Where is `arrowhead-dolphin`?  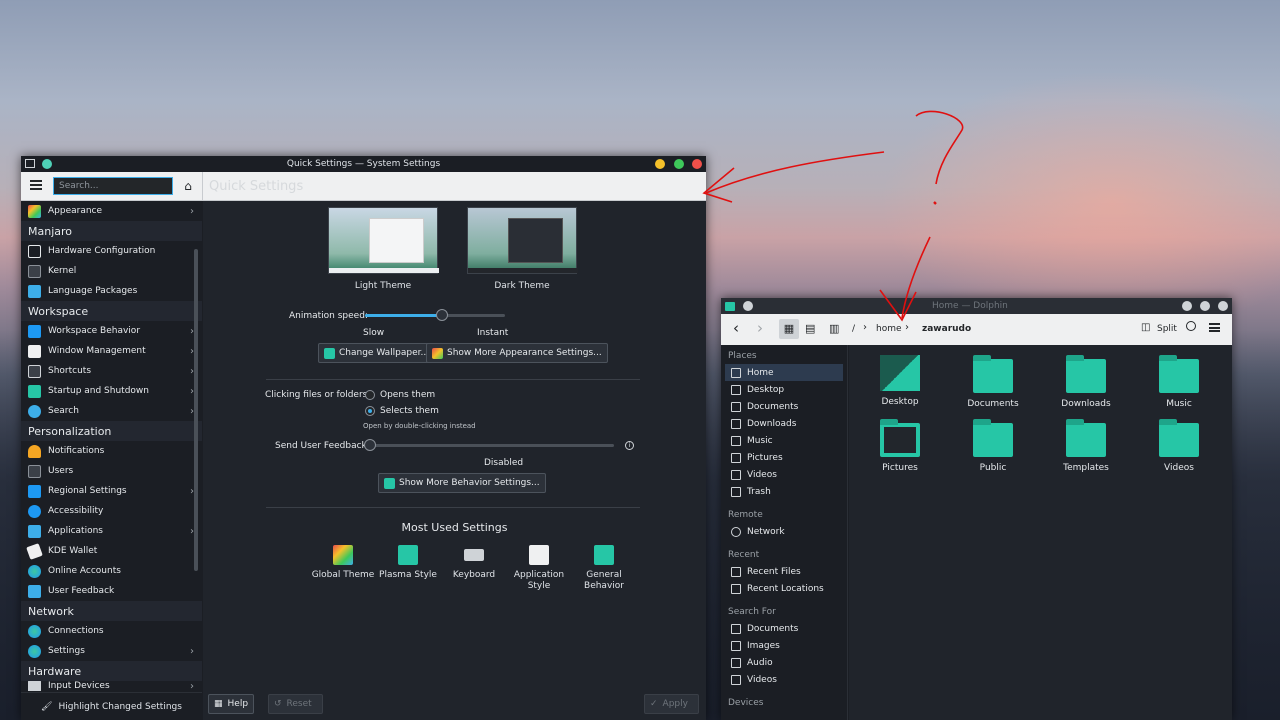
arrowhead-dolphin is located at coordinates (898, 305).